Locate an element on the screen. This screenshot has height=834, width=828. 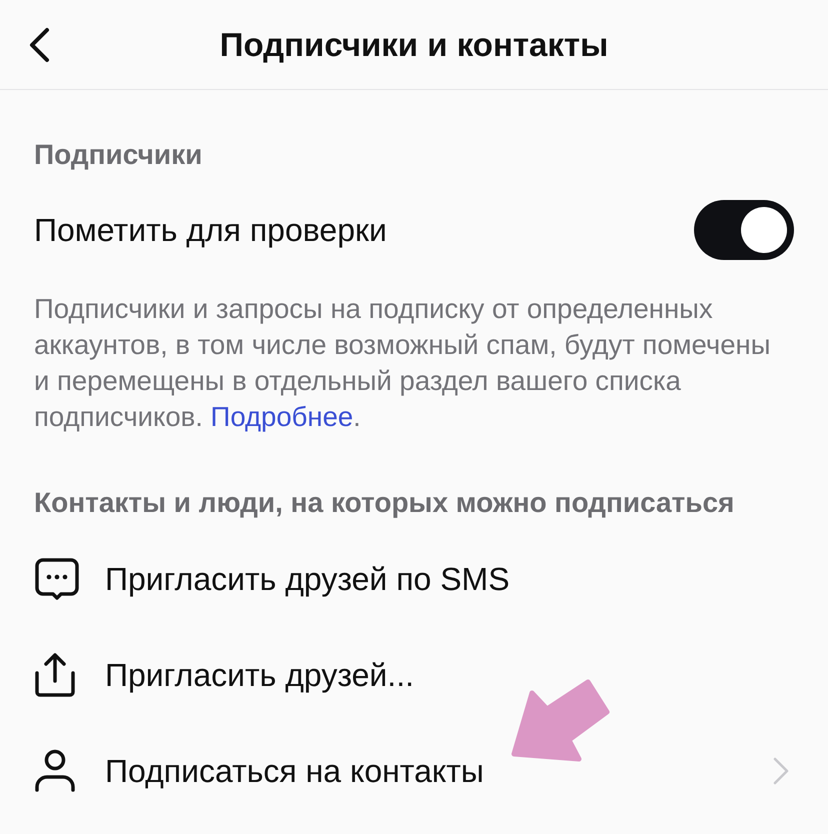
screen-title: Подписчики и контакты is located at coordinates (414, 44).